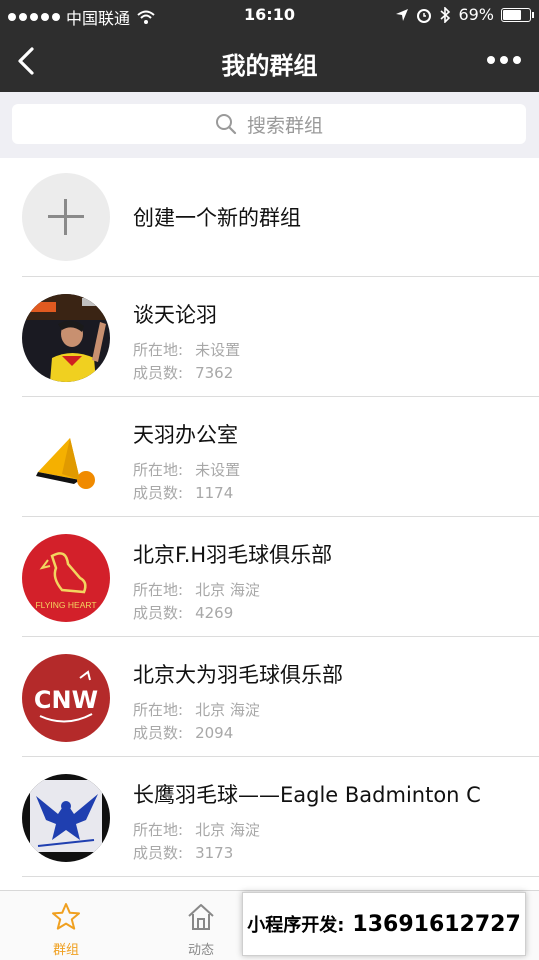 This screenshot has height=960, width=539. Describe the element at coordinates (65, 605) in the screenshot. I see `avatar-logo-text: FLYING HEART` at that location.